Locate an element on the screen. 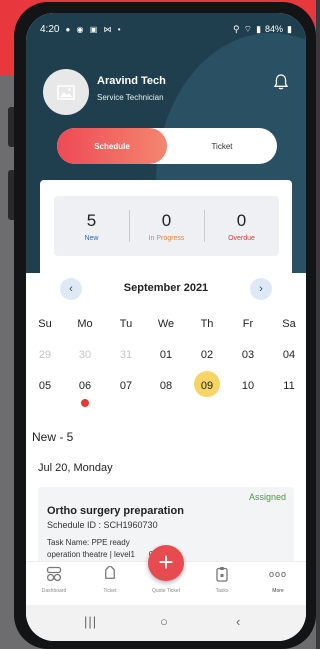  more-icon: ooo is located at coordinates (278, 574).